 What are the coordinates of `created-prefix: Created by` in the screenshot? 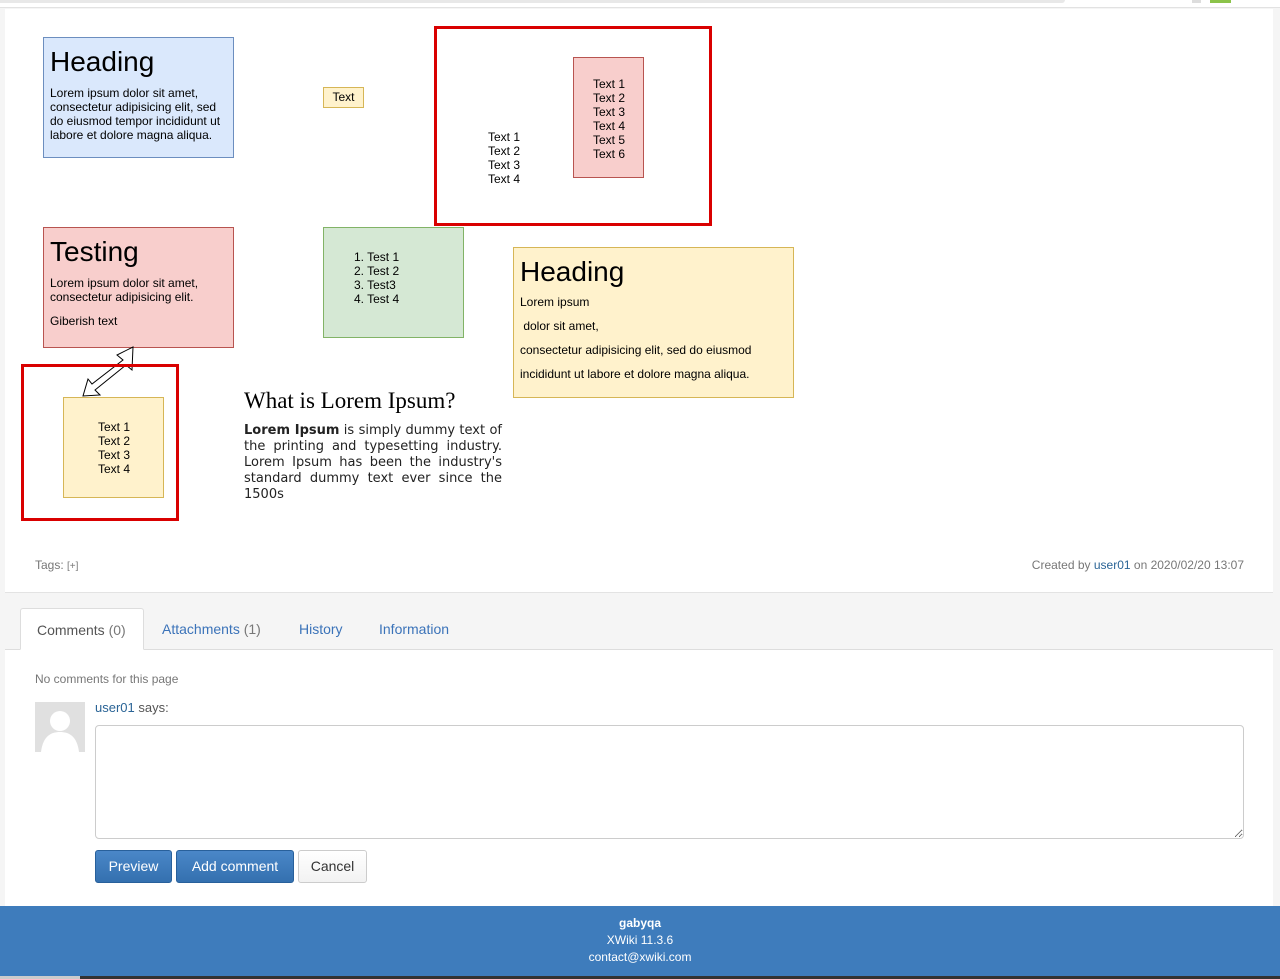 It's located at (1061, 565).